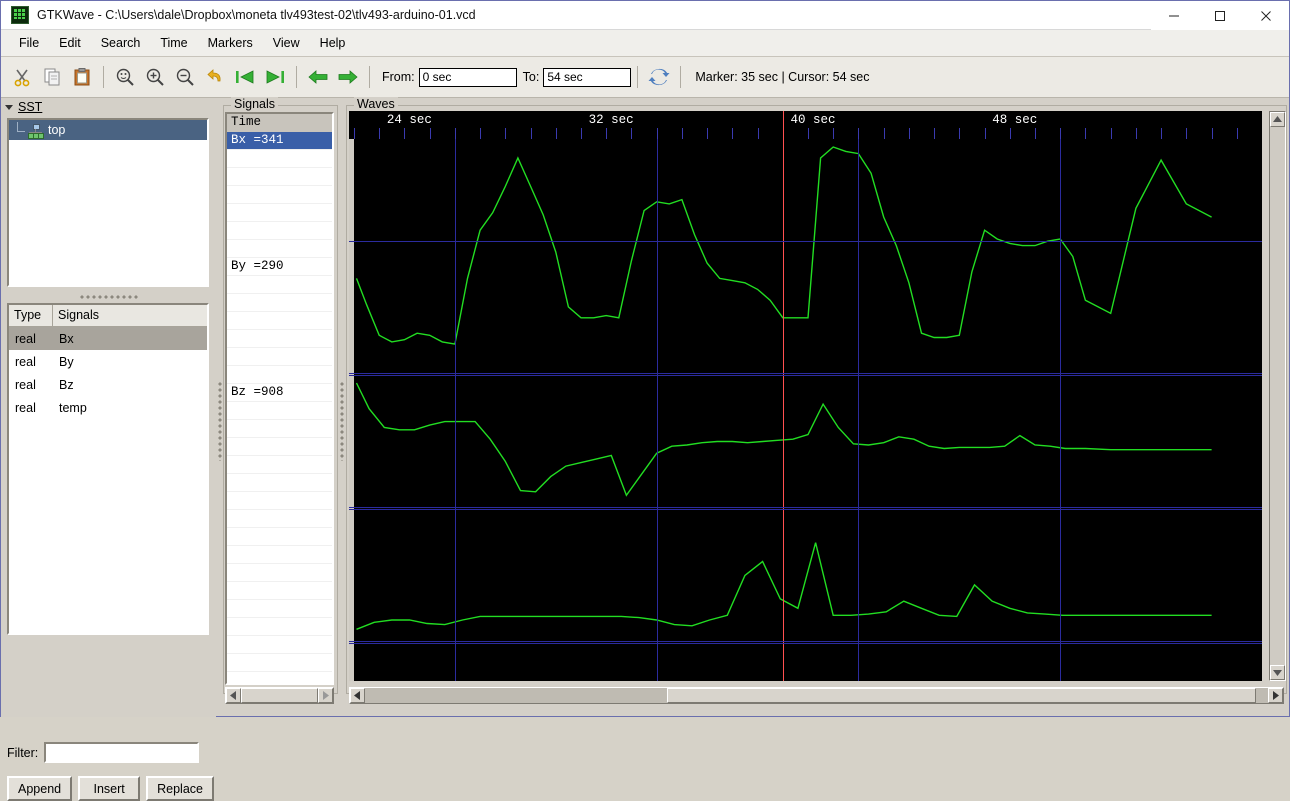 This screenshot has height=801, width=1290. I want to click on signal-list-header: Type Signals, so click(108, 316).